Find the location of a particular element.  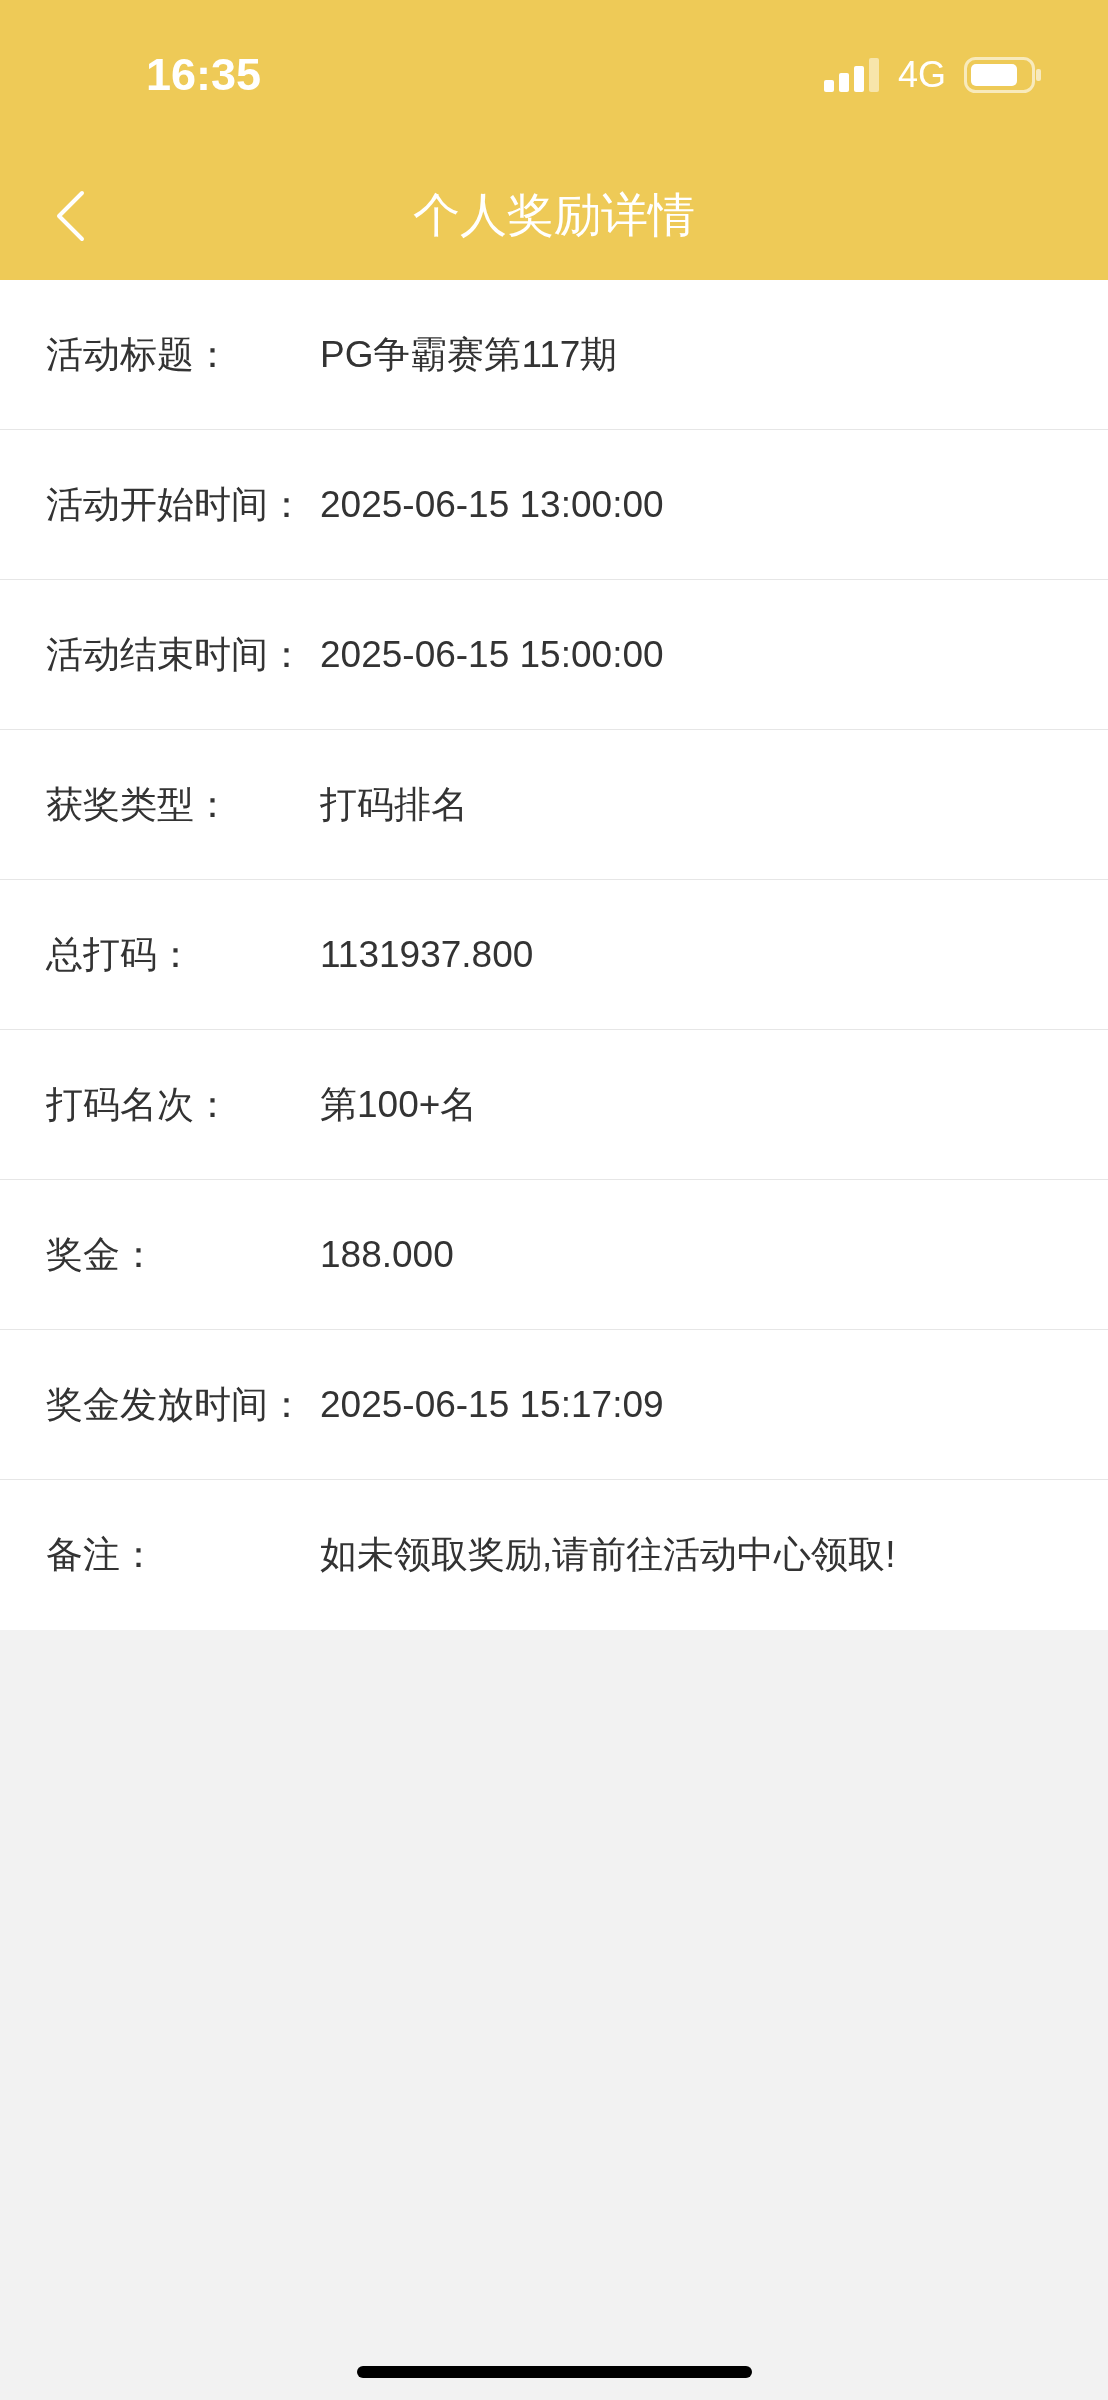

battery-icon is located at coordinates (1003, 75).